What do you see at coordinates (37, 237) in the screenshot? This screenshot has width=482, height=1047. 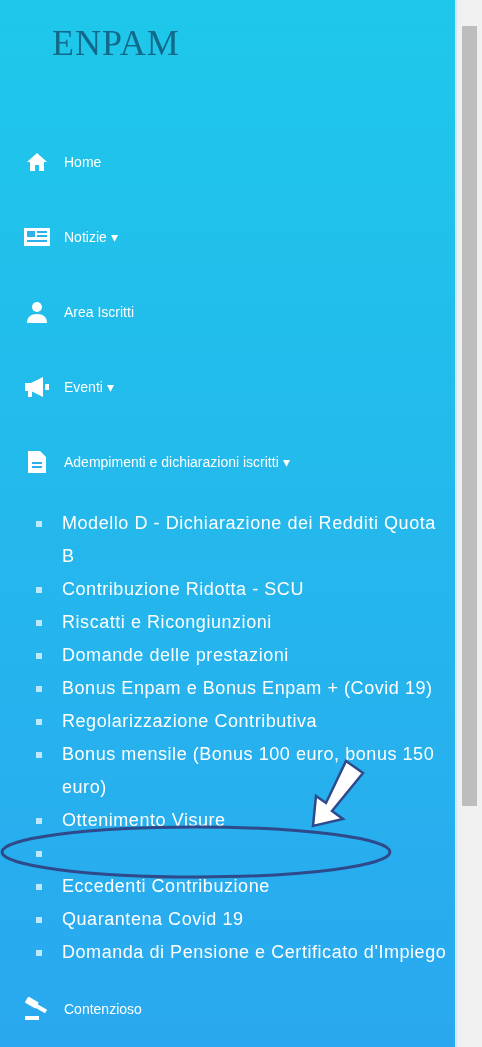 I see `newspaper-icon` at bounding box center [37, 237].